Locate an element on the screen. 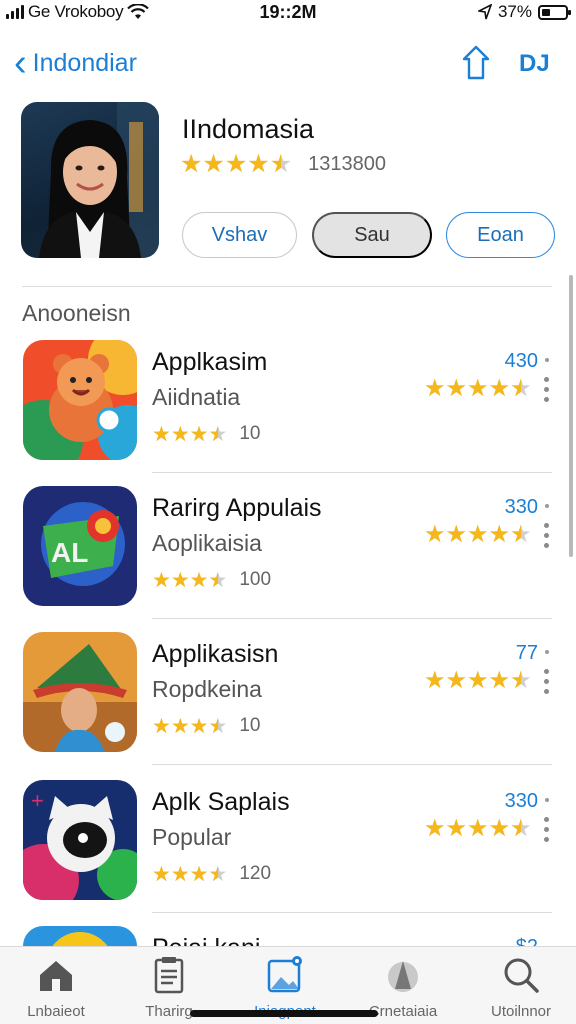 The height and width of the screenshot is (1024, 576). back-label: Indondiar is located at coordinates (84, 62).